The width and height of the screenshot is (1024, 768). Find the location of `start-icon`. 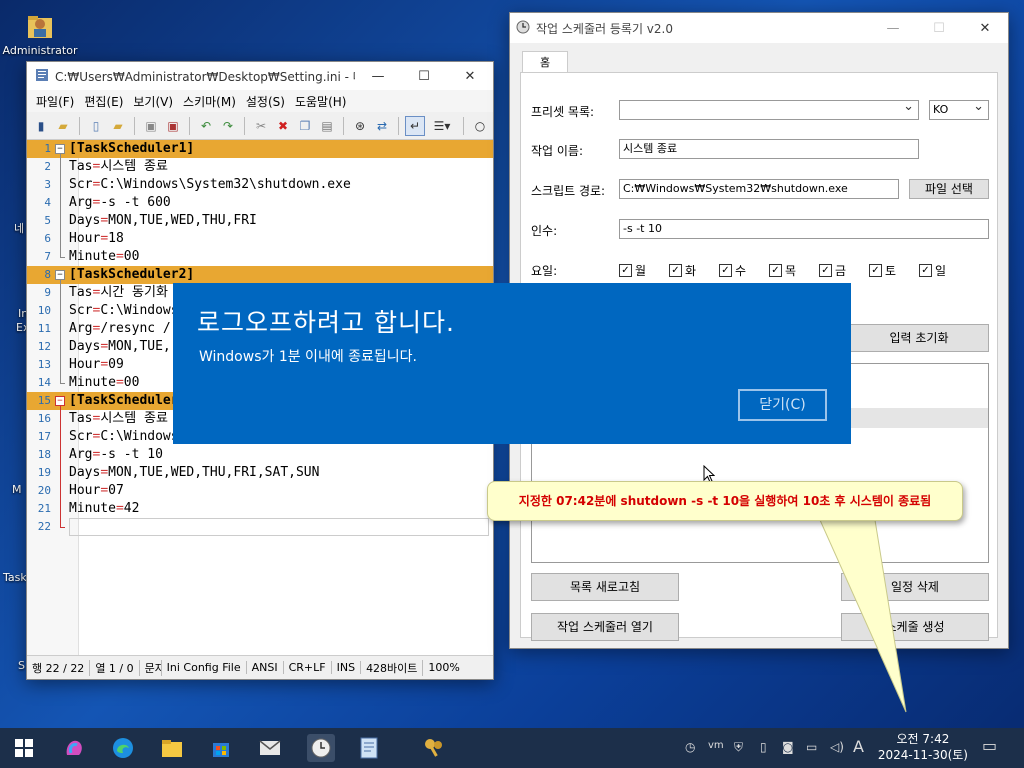

start-icon is located at coordinates (24, 748).